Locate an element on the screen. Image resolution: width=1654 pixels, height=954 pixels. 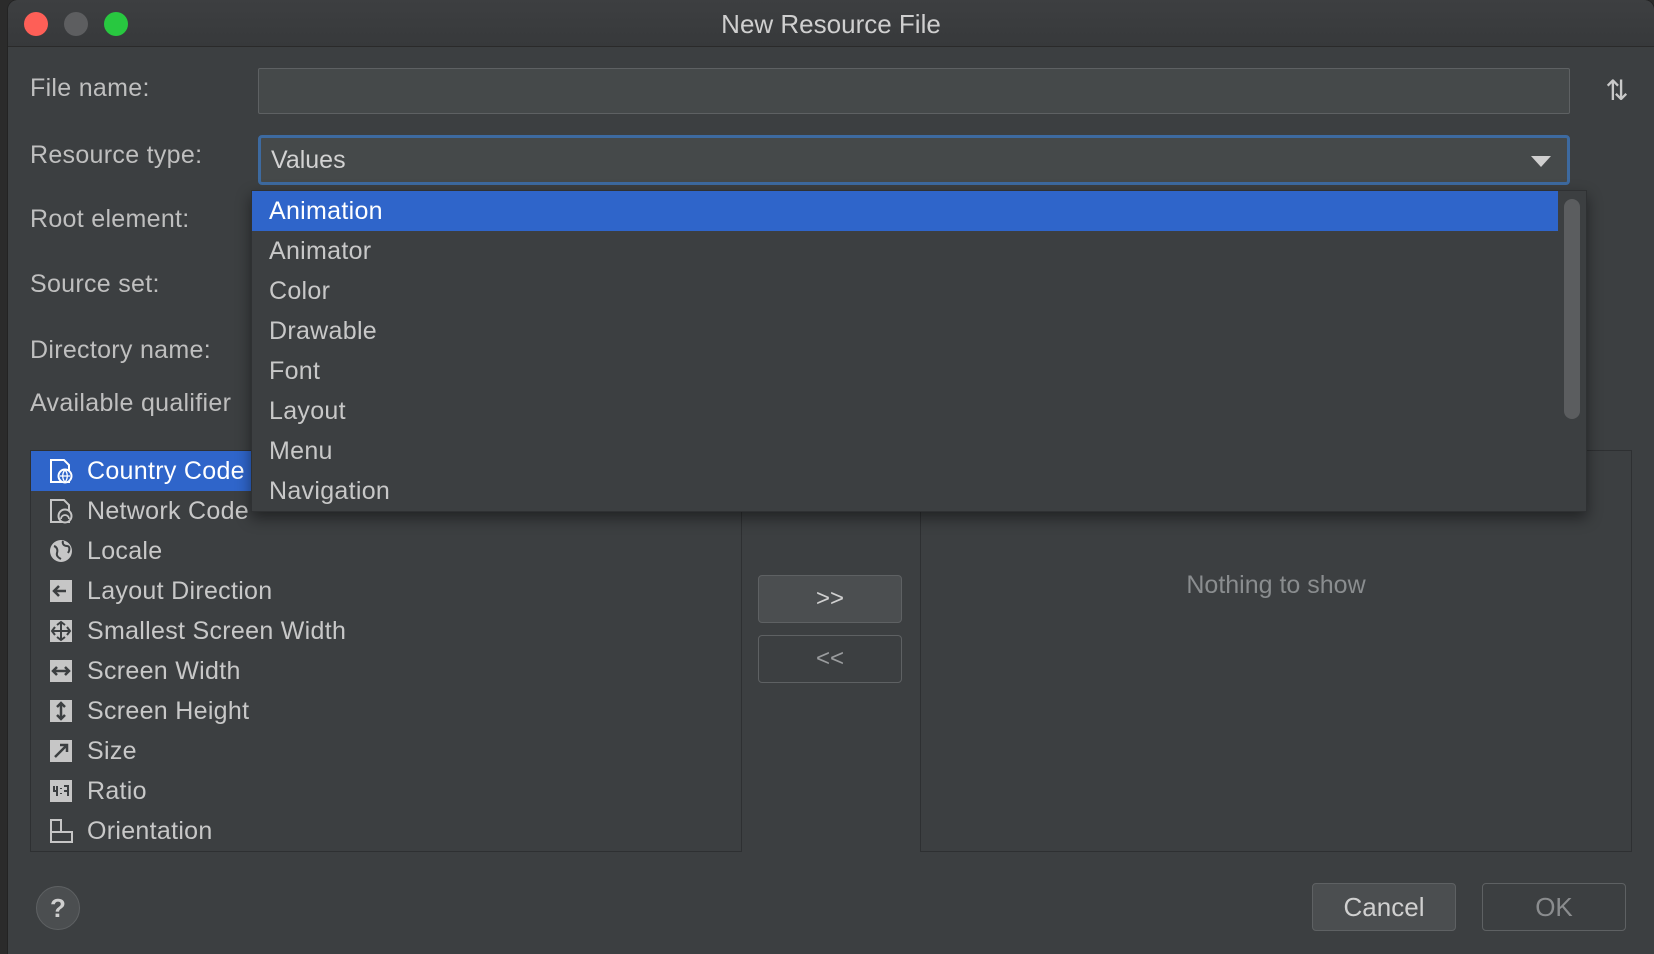
resource-type-value: Values is located at coordinates (308, 160).